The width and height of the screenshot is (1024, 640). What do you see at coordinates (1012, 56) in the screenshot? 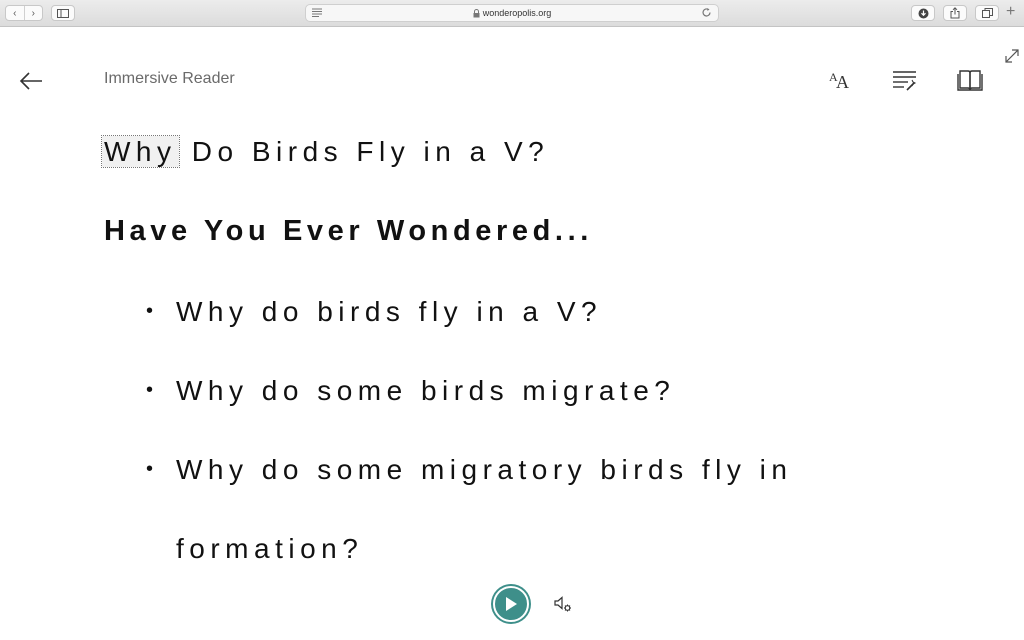
I see `expand-icon` at bounding box center [1012, 56].